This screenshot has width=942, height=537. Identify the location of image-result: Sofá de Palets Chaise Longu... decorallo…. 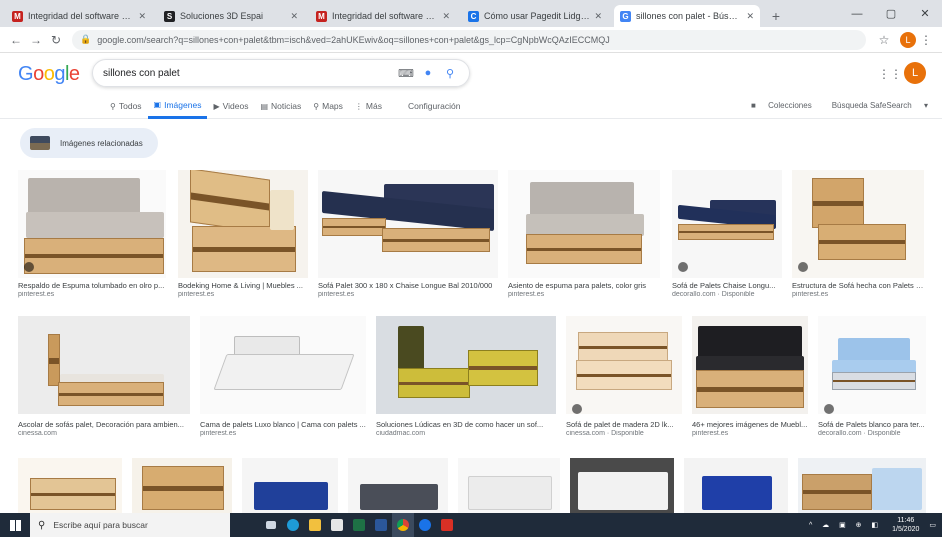
(727, 236).